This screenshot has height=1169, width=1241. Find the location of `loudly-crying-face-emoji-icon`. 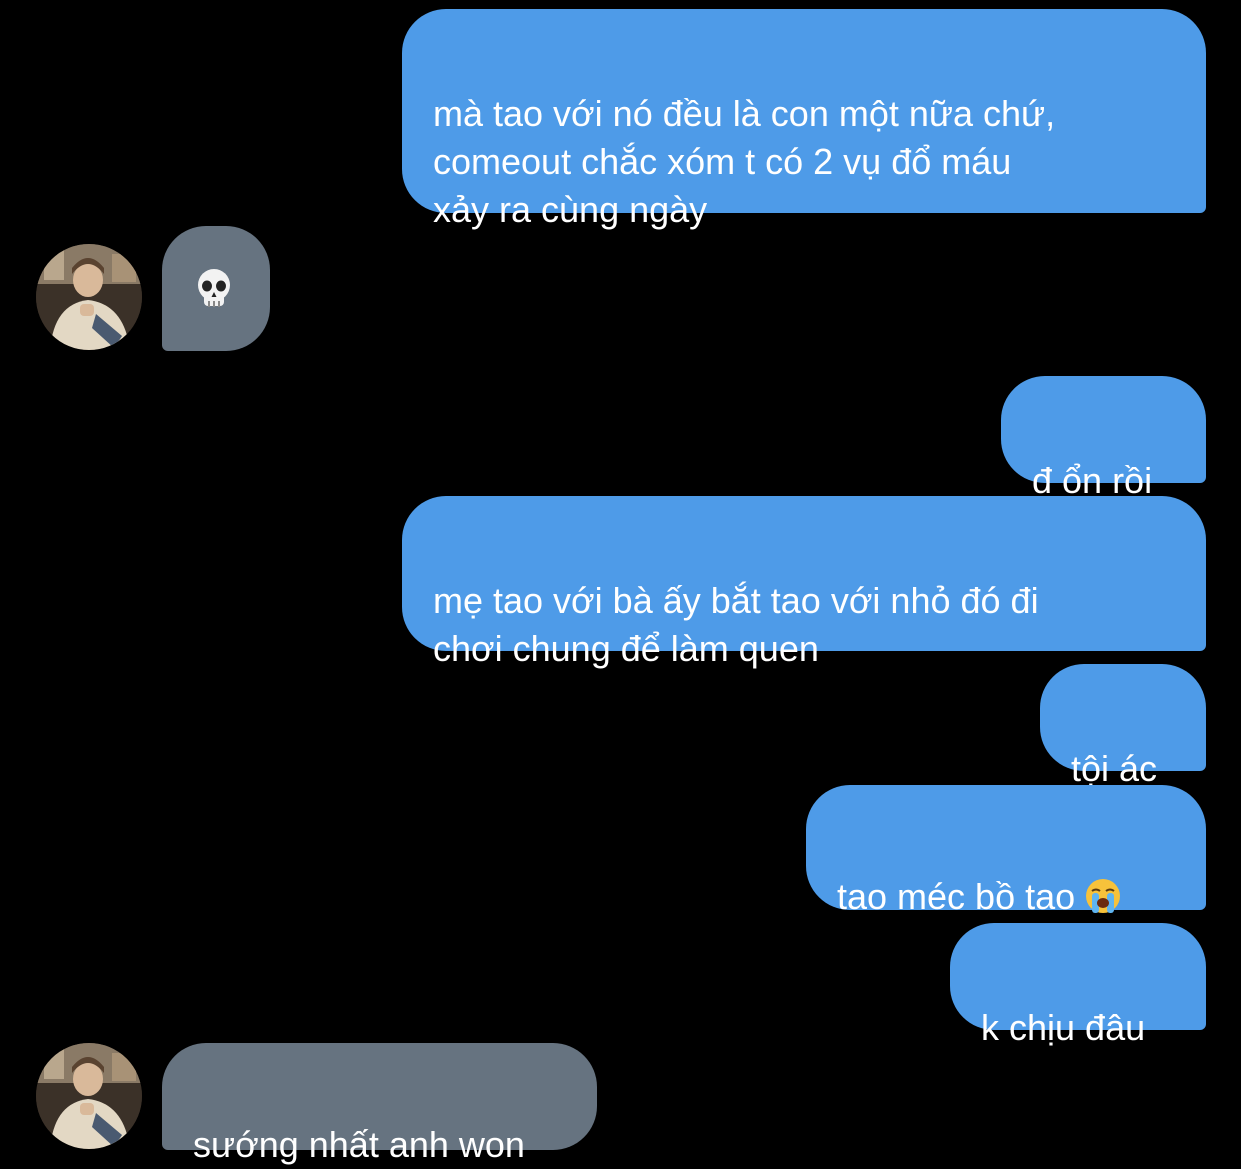

loudly-crying-face-emoji-icon is located at coordinates (1103, 896).